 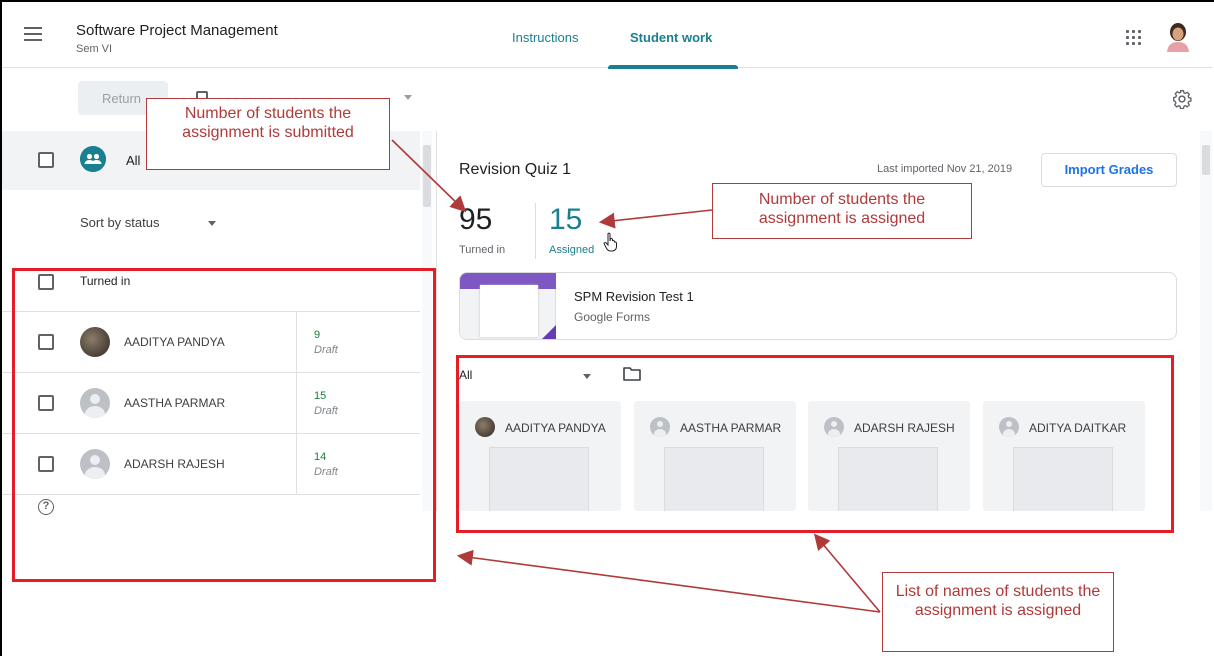 I want to click on turned-in-label: Turned in, so click(x=482, y=250).